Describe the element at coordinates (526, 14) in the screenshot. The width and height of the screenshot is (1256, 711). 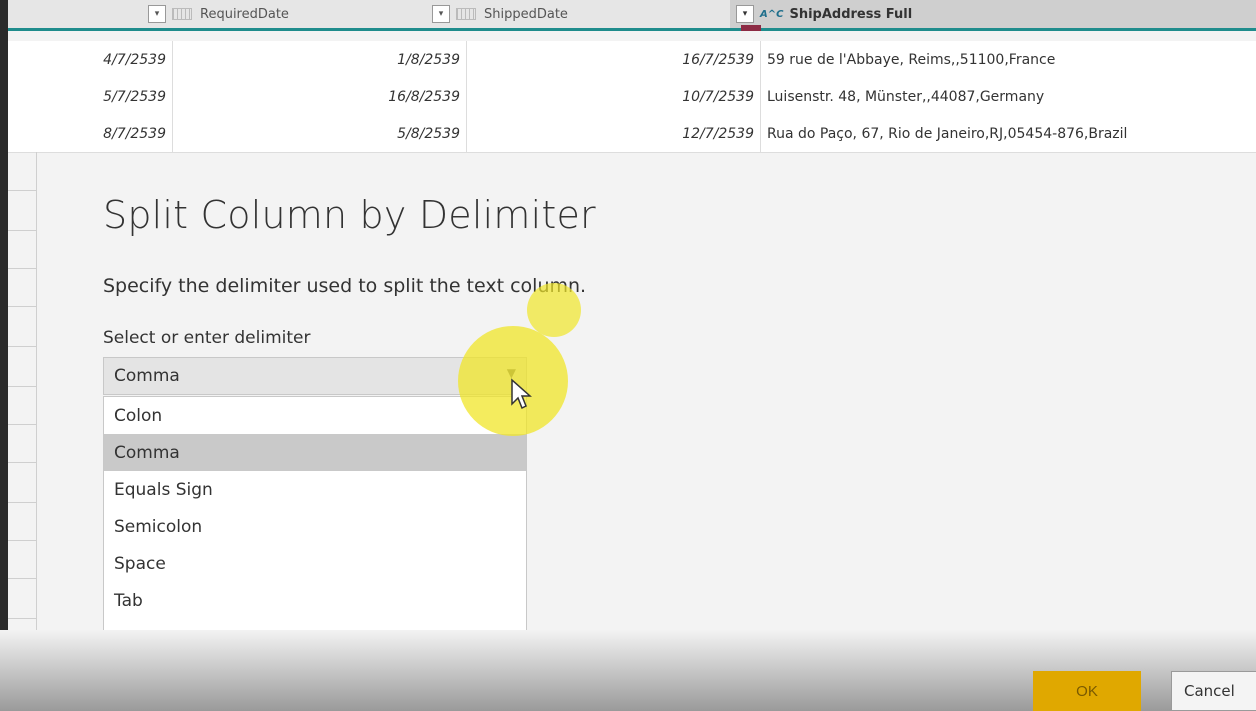
I see `column-header-label: ShippedDate` at that location.